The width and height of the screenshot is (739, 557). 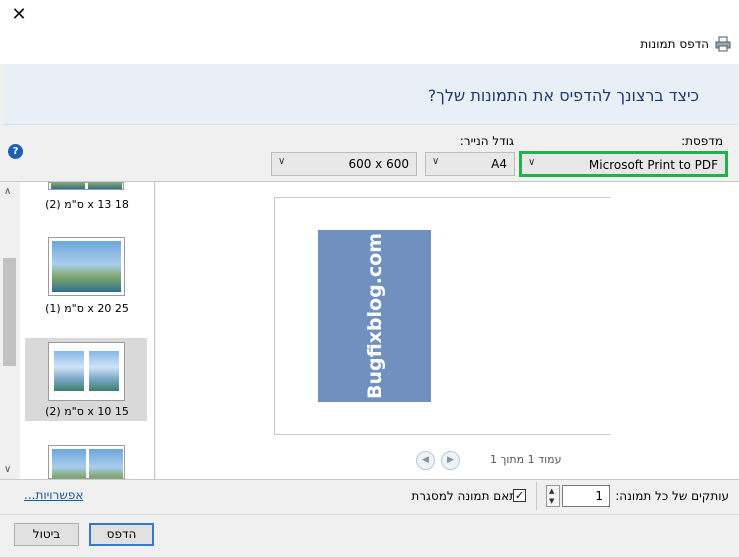 What do you see at coordinates (87, 204) in the screenshot?
I see `layout-caption: 18 x 13 ס"מ (2)` at bounding box center [87, 204].